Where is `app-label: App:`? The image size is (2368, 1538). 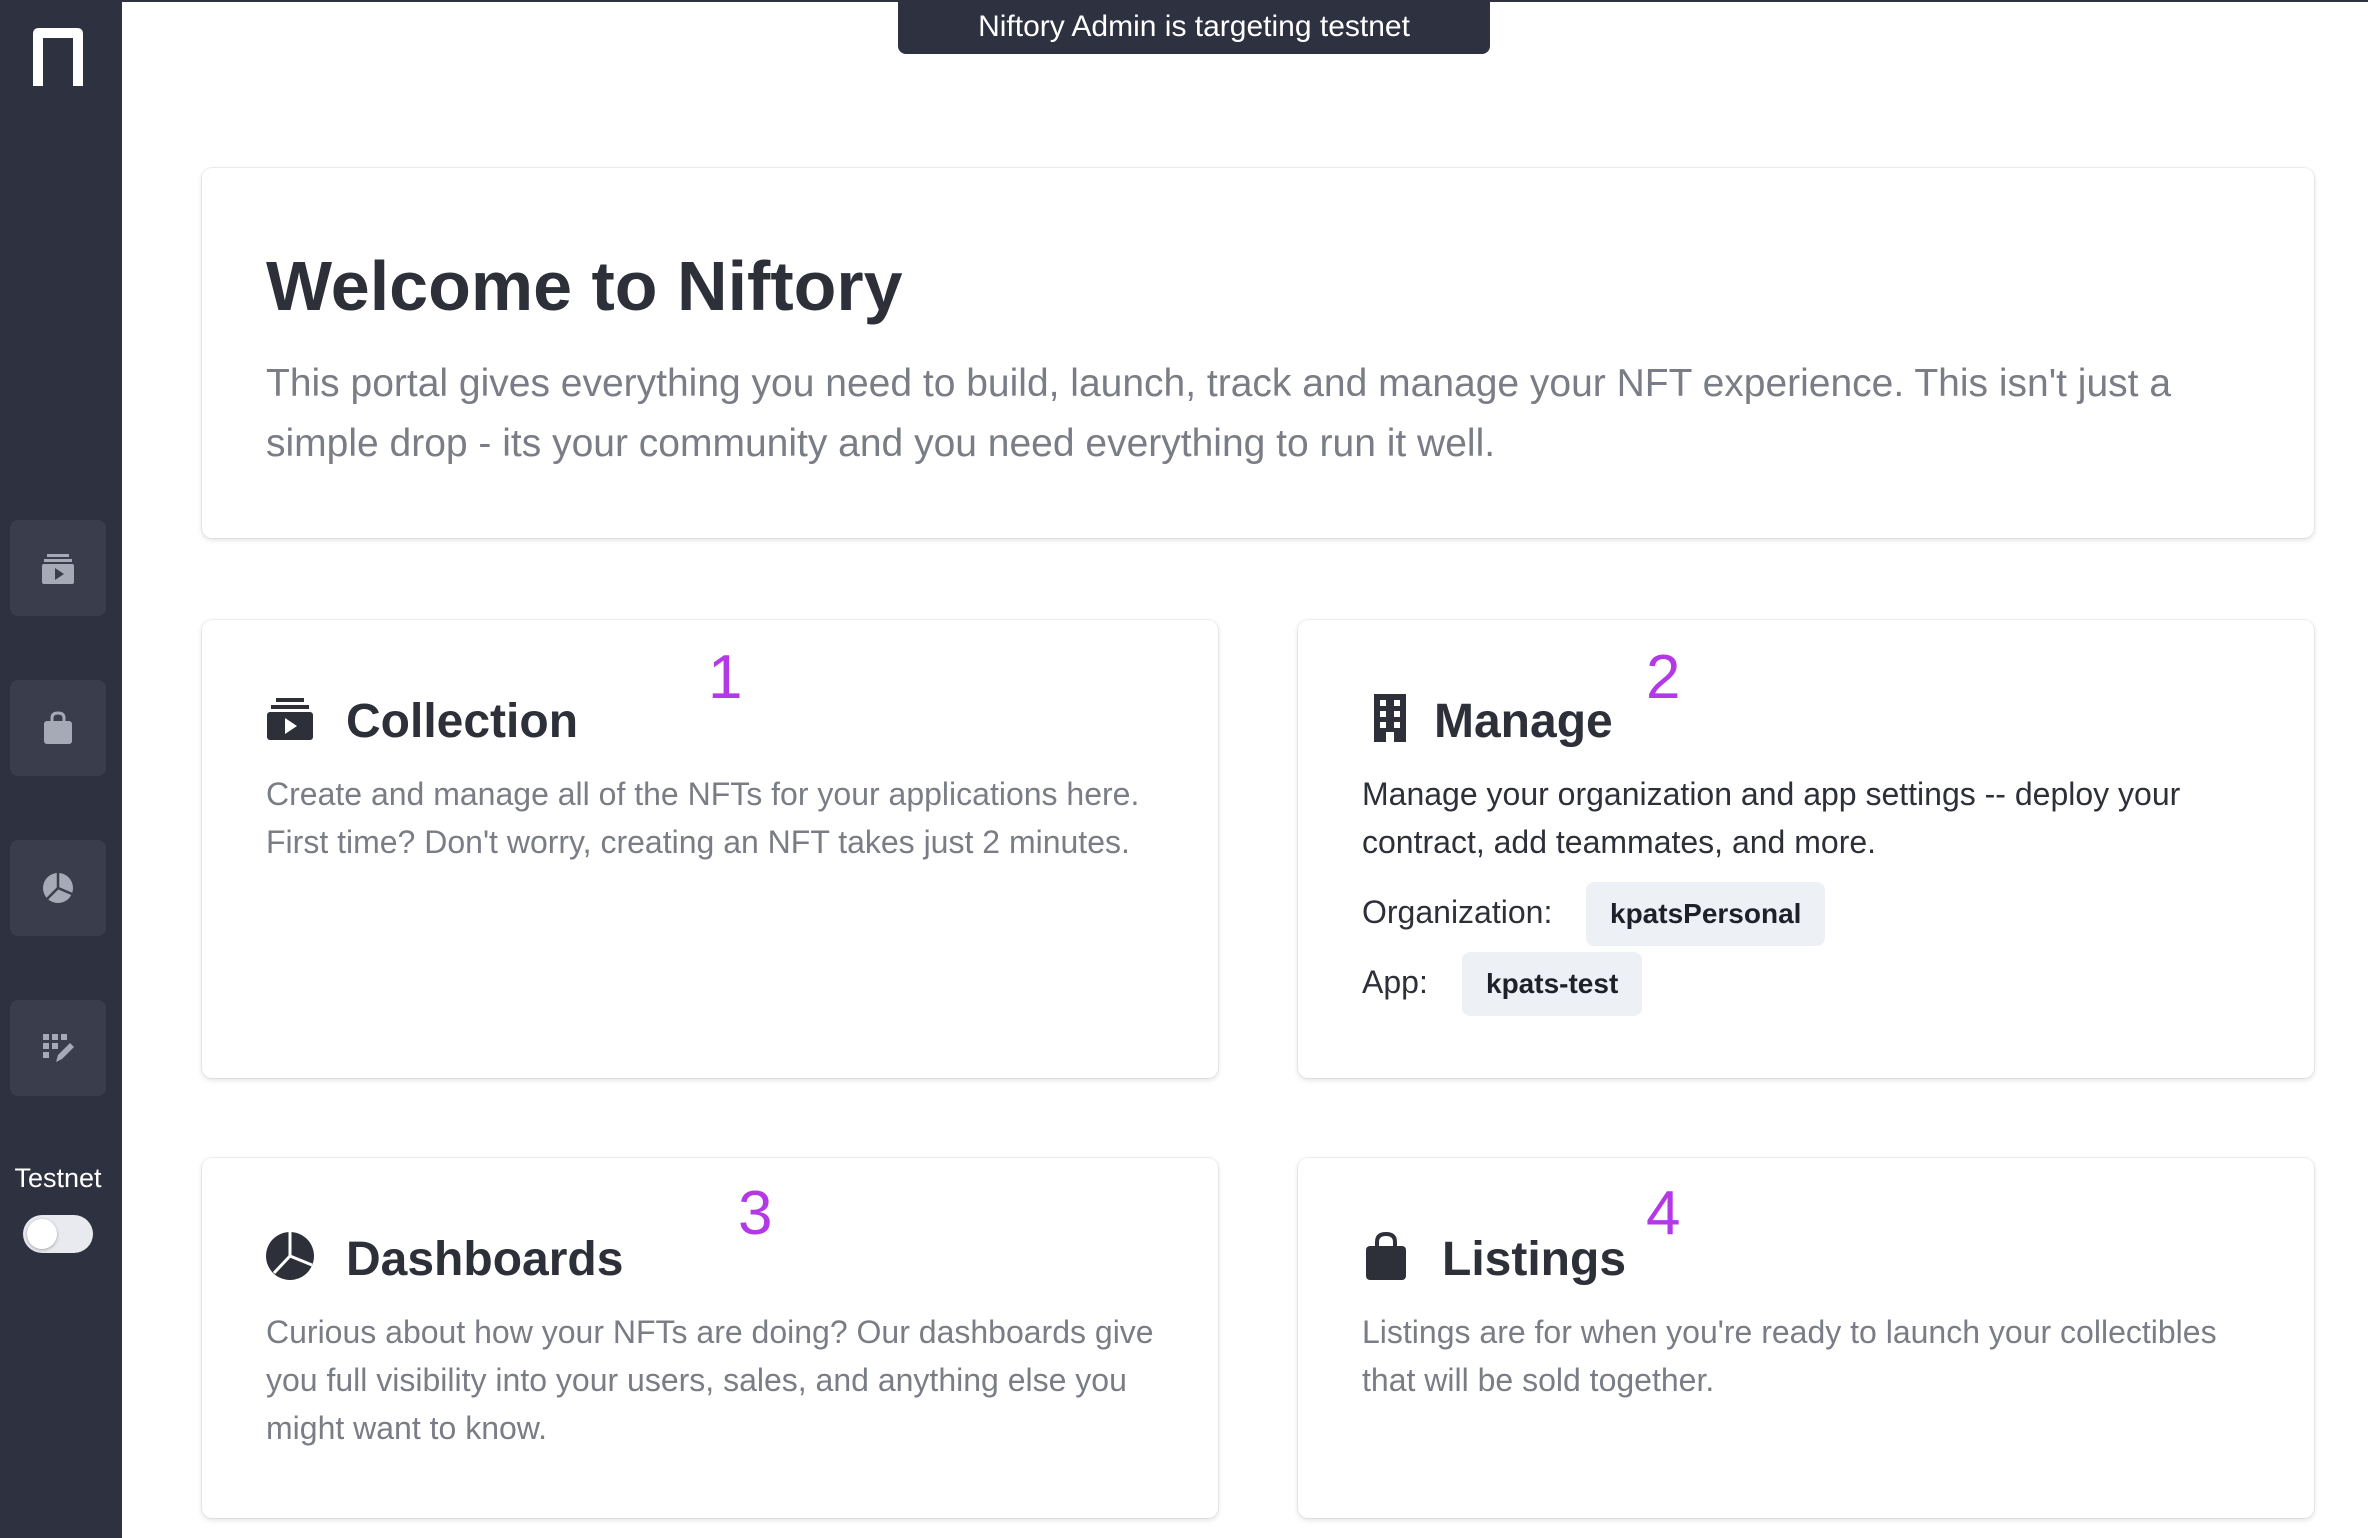 app-label: App: is located at coordinates (1395, 982).